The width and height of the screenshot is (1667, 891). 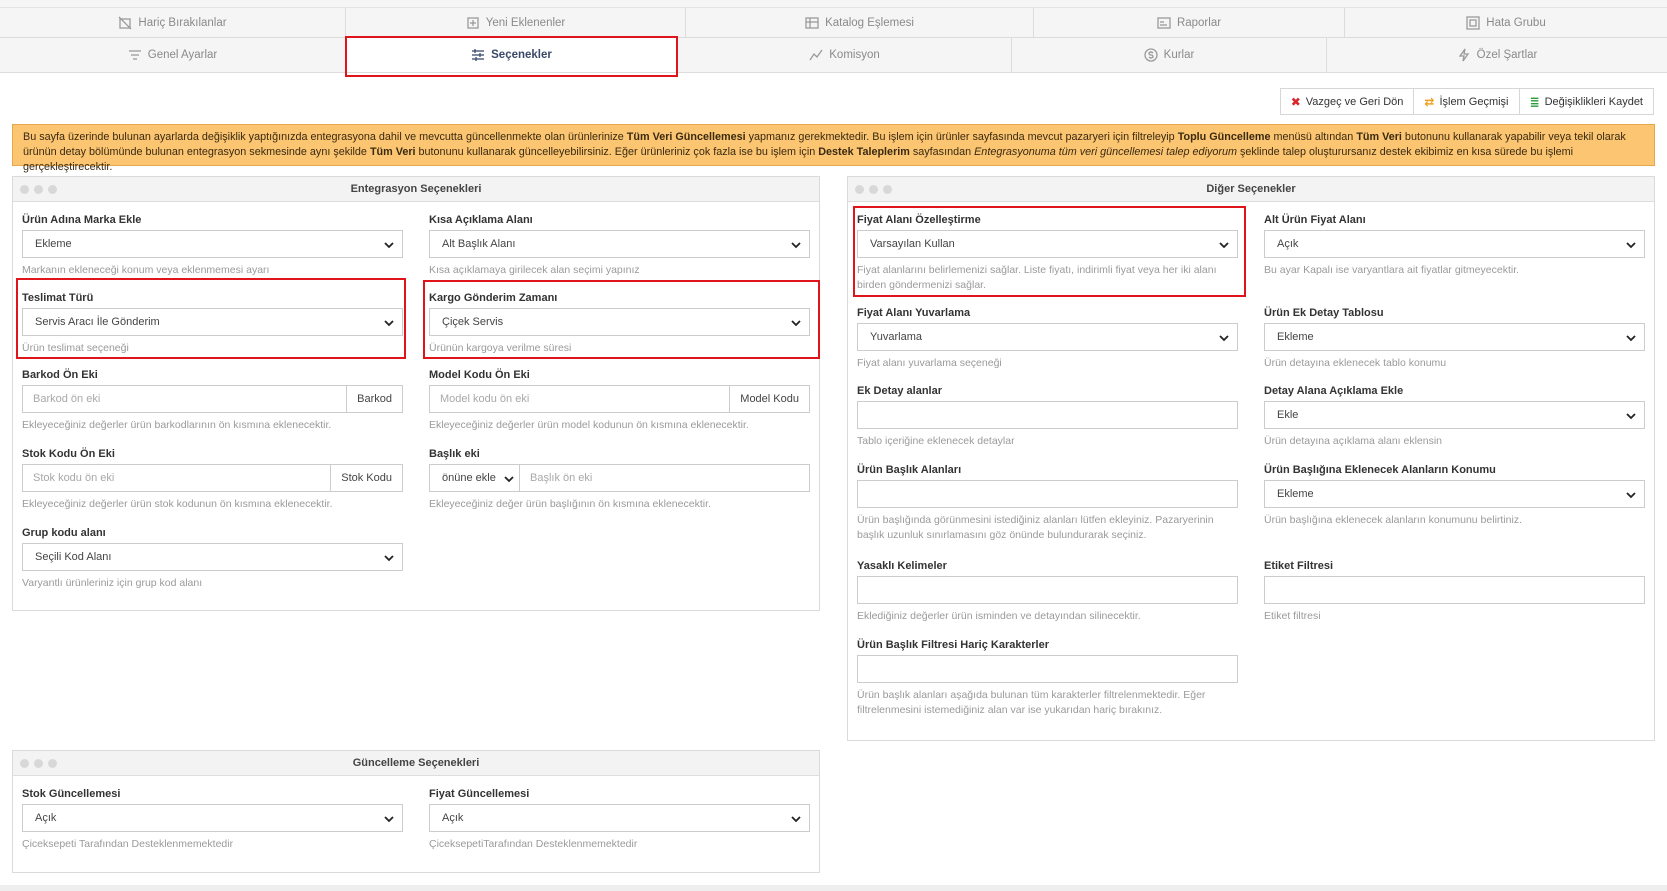 I want to click on select-value: Açık, so click(x=1288, y=244).